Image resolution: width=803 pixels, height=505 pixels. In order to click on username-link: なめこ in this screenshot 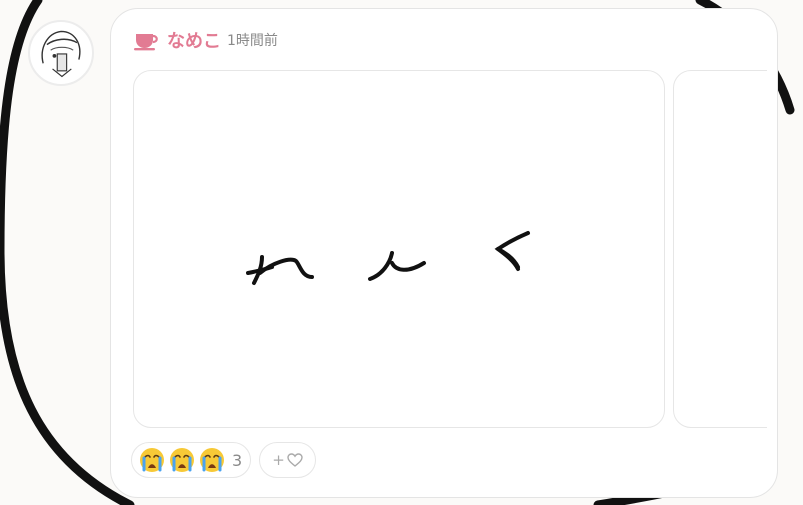, I will do `click(194, 40)`.